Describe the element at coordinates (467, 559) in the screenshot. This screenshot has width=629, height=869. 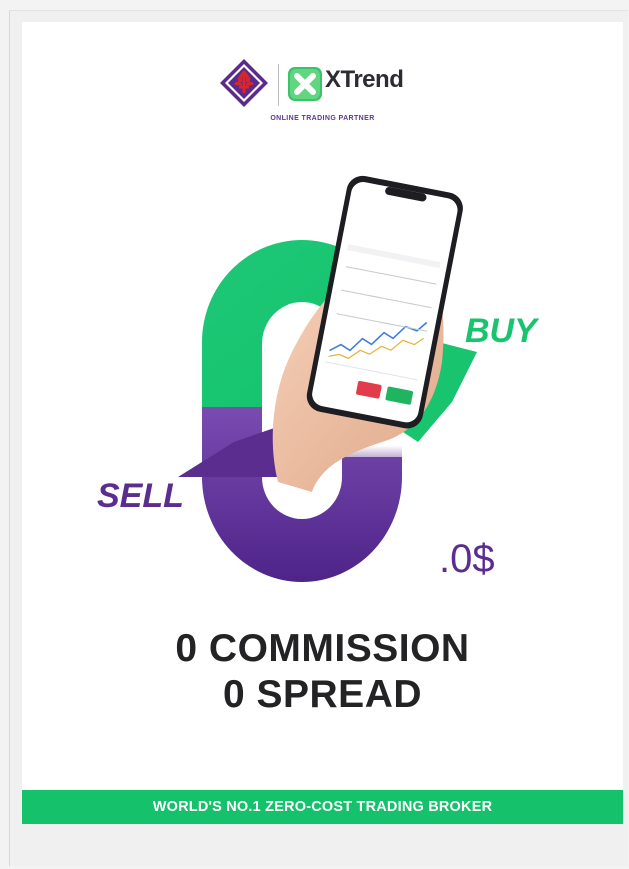
I see `price-label: .0$` at that location.